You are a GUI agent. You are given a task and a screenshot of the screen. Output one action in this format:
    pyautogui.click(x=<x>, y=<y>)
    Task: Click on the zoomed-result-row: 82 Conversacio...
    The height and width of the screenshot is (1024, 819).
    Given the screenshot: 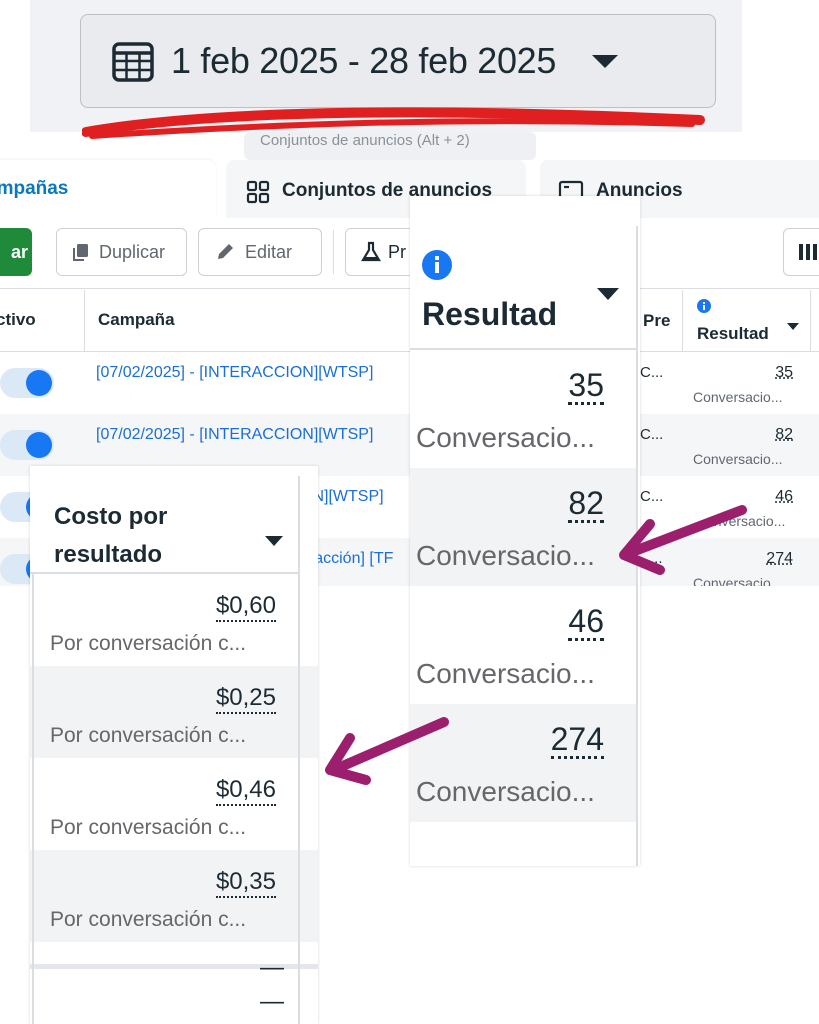 What is the action you would take?
    pyautogui.click(x=524, y=527)
    